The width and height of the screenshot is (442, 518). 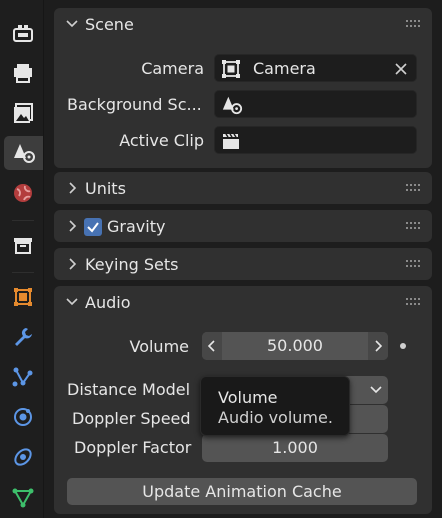 I want to click on tool-icon, so click(x=23, y=33).